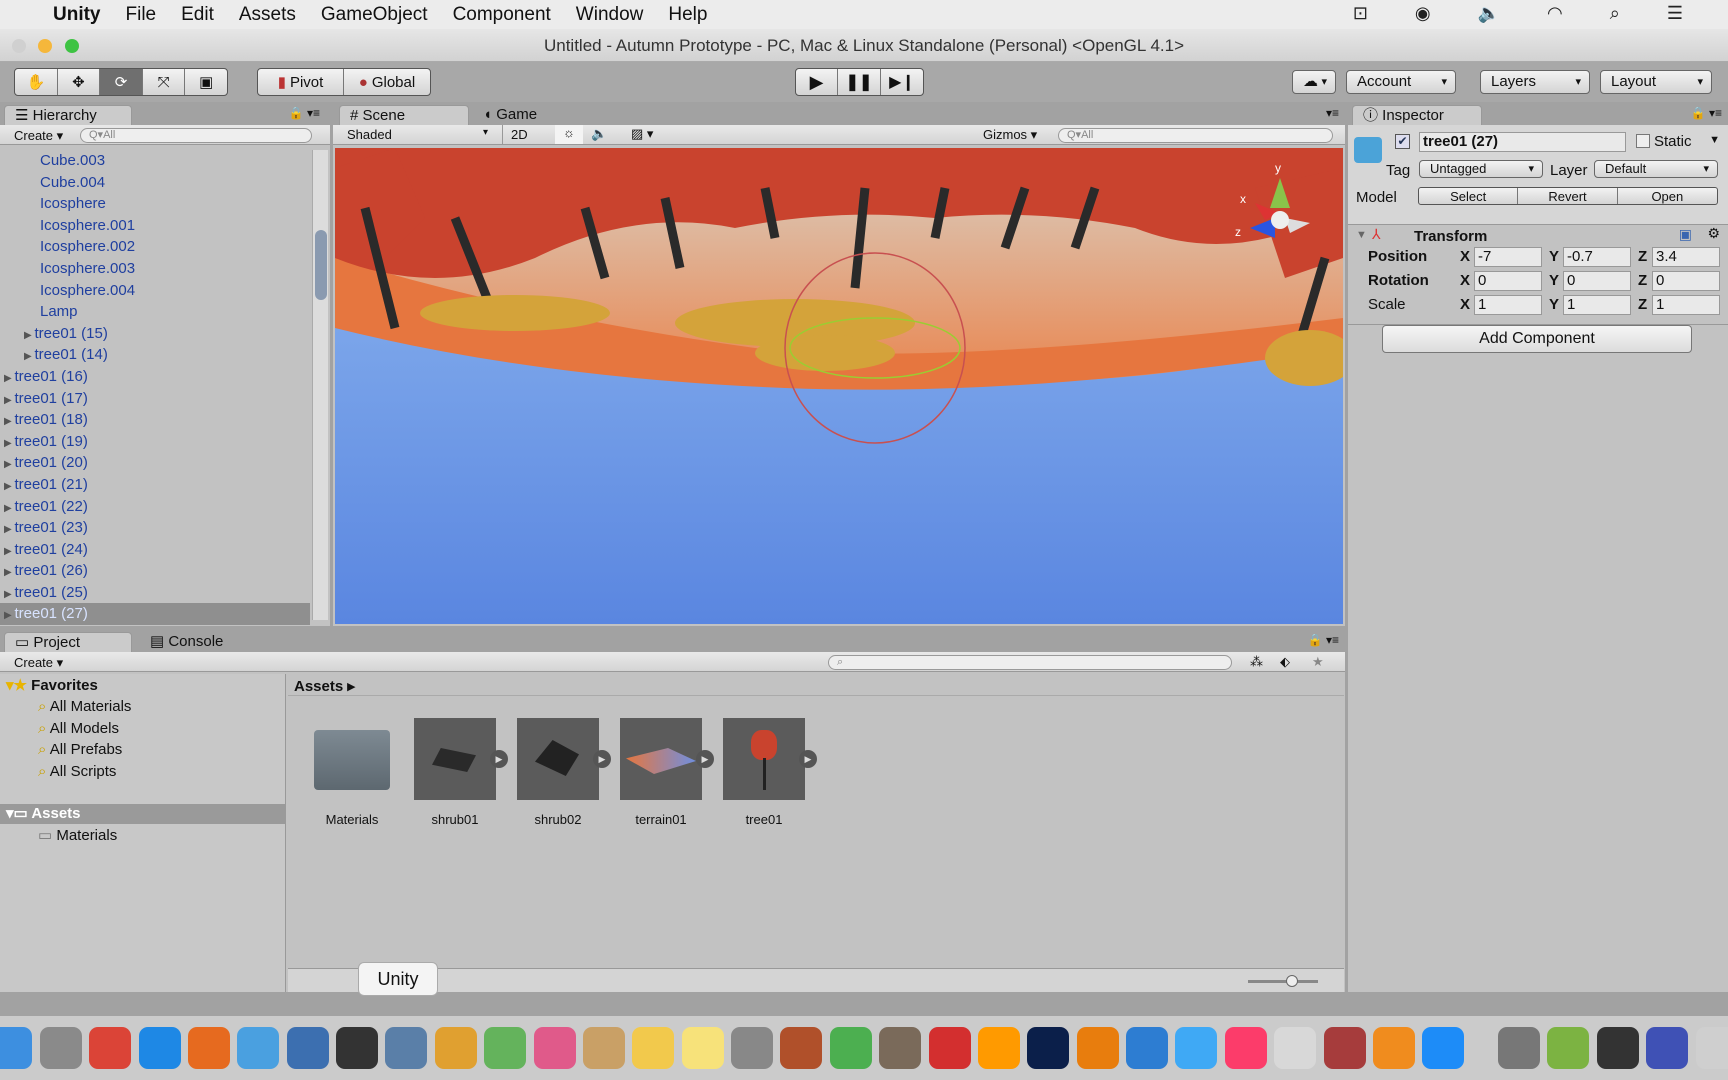 The image size is (1728, 1080). I want to click on hierarchy-item: ▶ tree01 (27), so click(155, 614).